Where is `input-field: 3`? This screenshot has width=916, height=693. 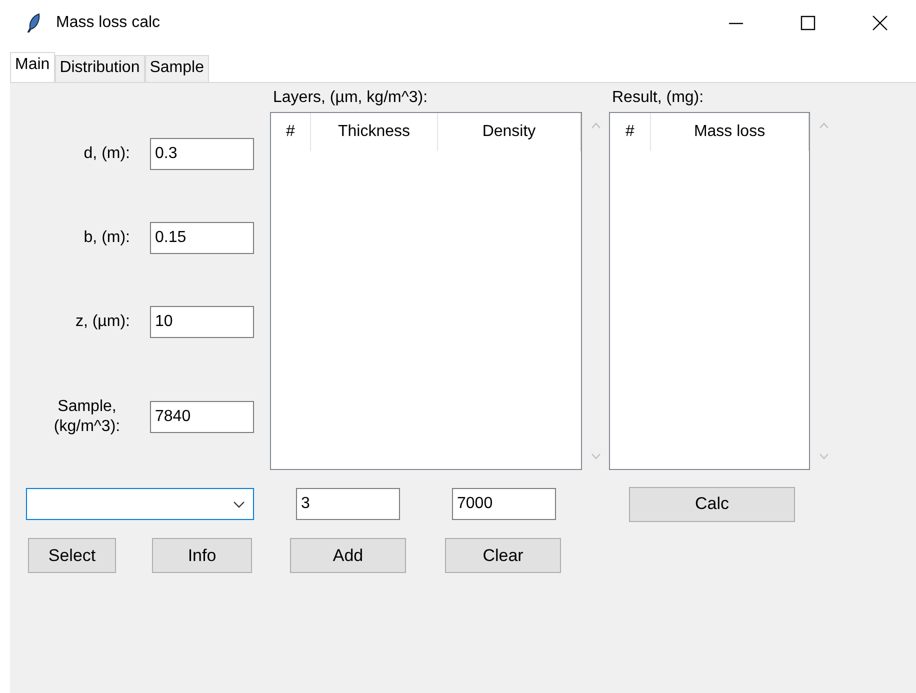 input-field: 3 is located at coordinates (348, 504).